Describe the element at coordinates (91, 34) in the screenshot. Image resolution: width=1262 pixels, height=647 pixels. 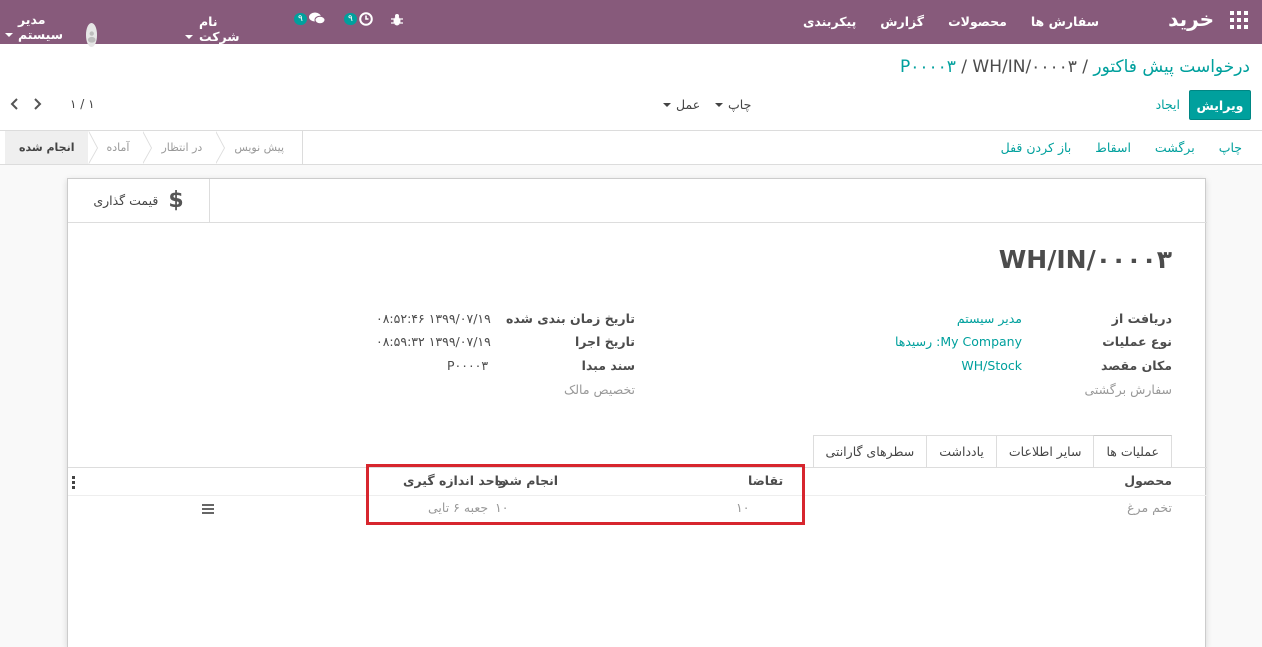
I see `avatar` at that location.